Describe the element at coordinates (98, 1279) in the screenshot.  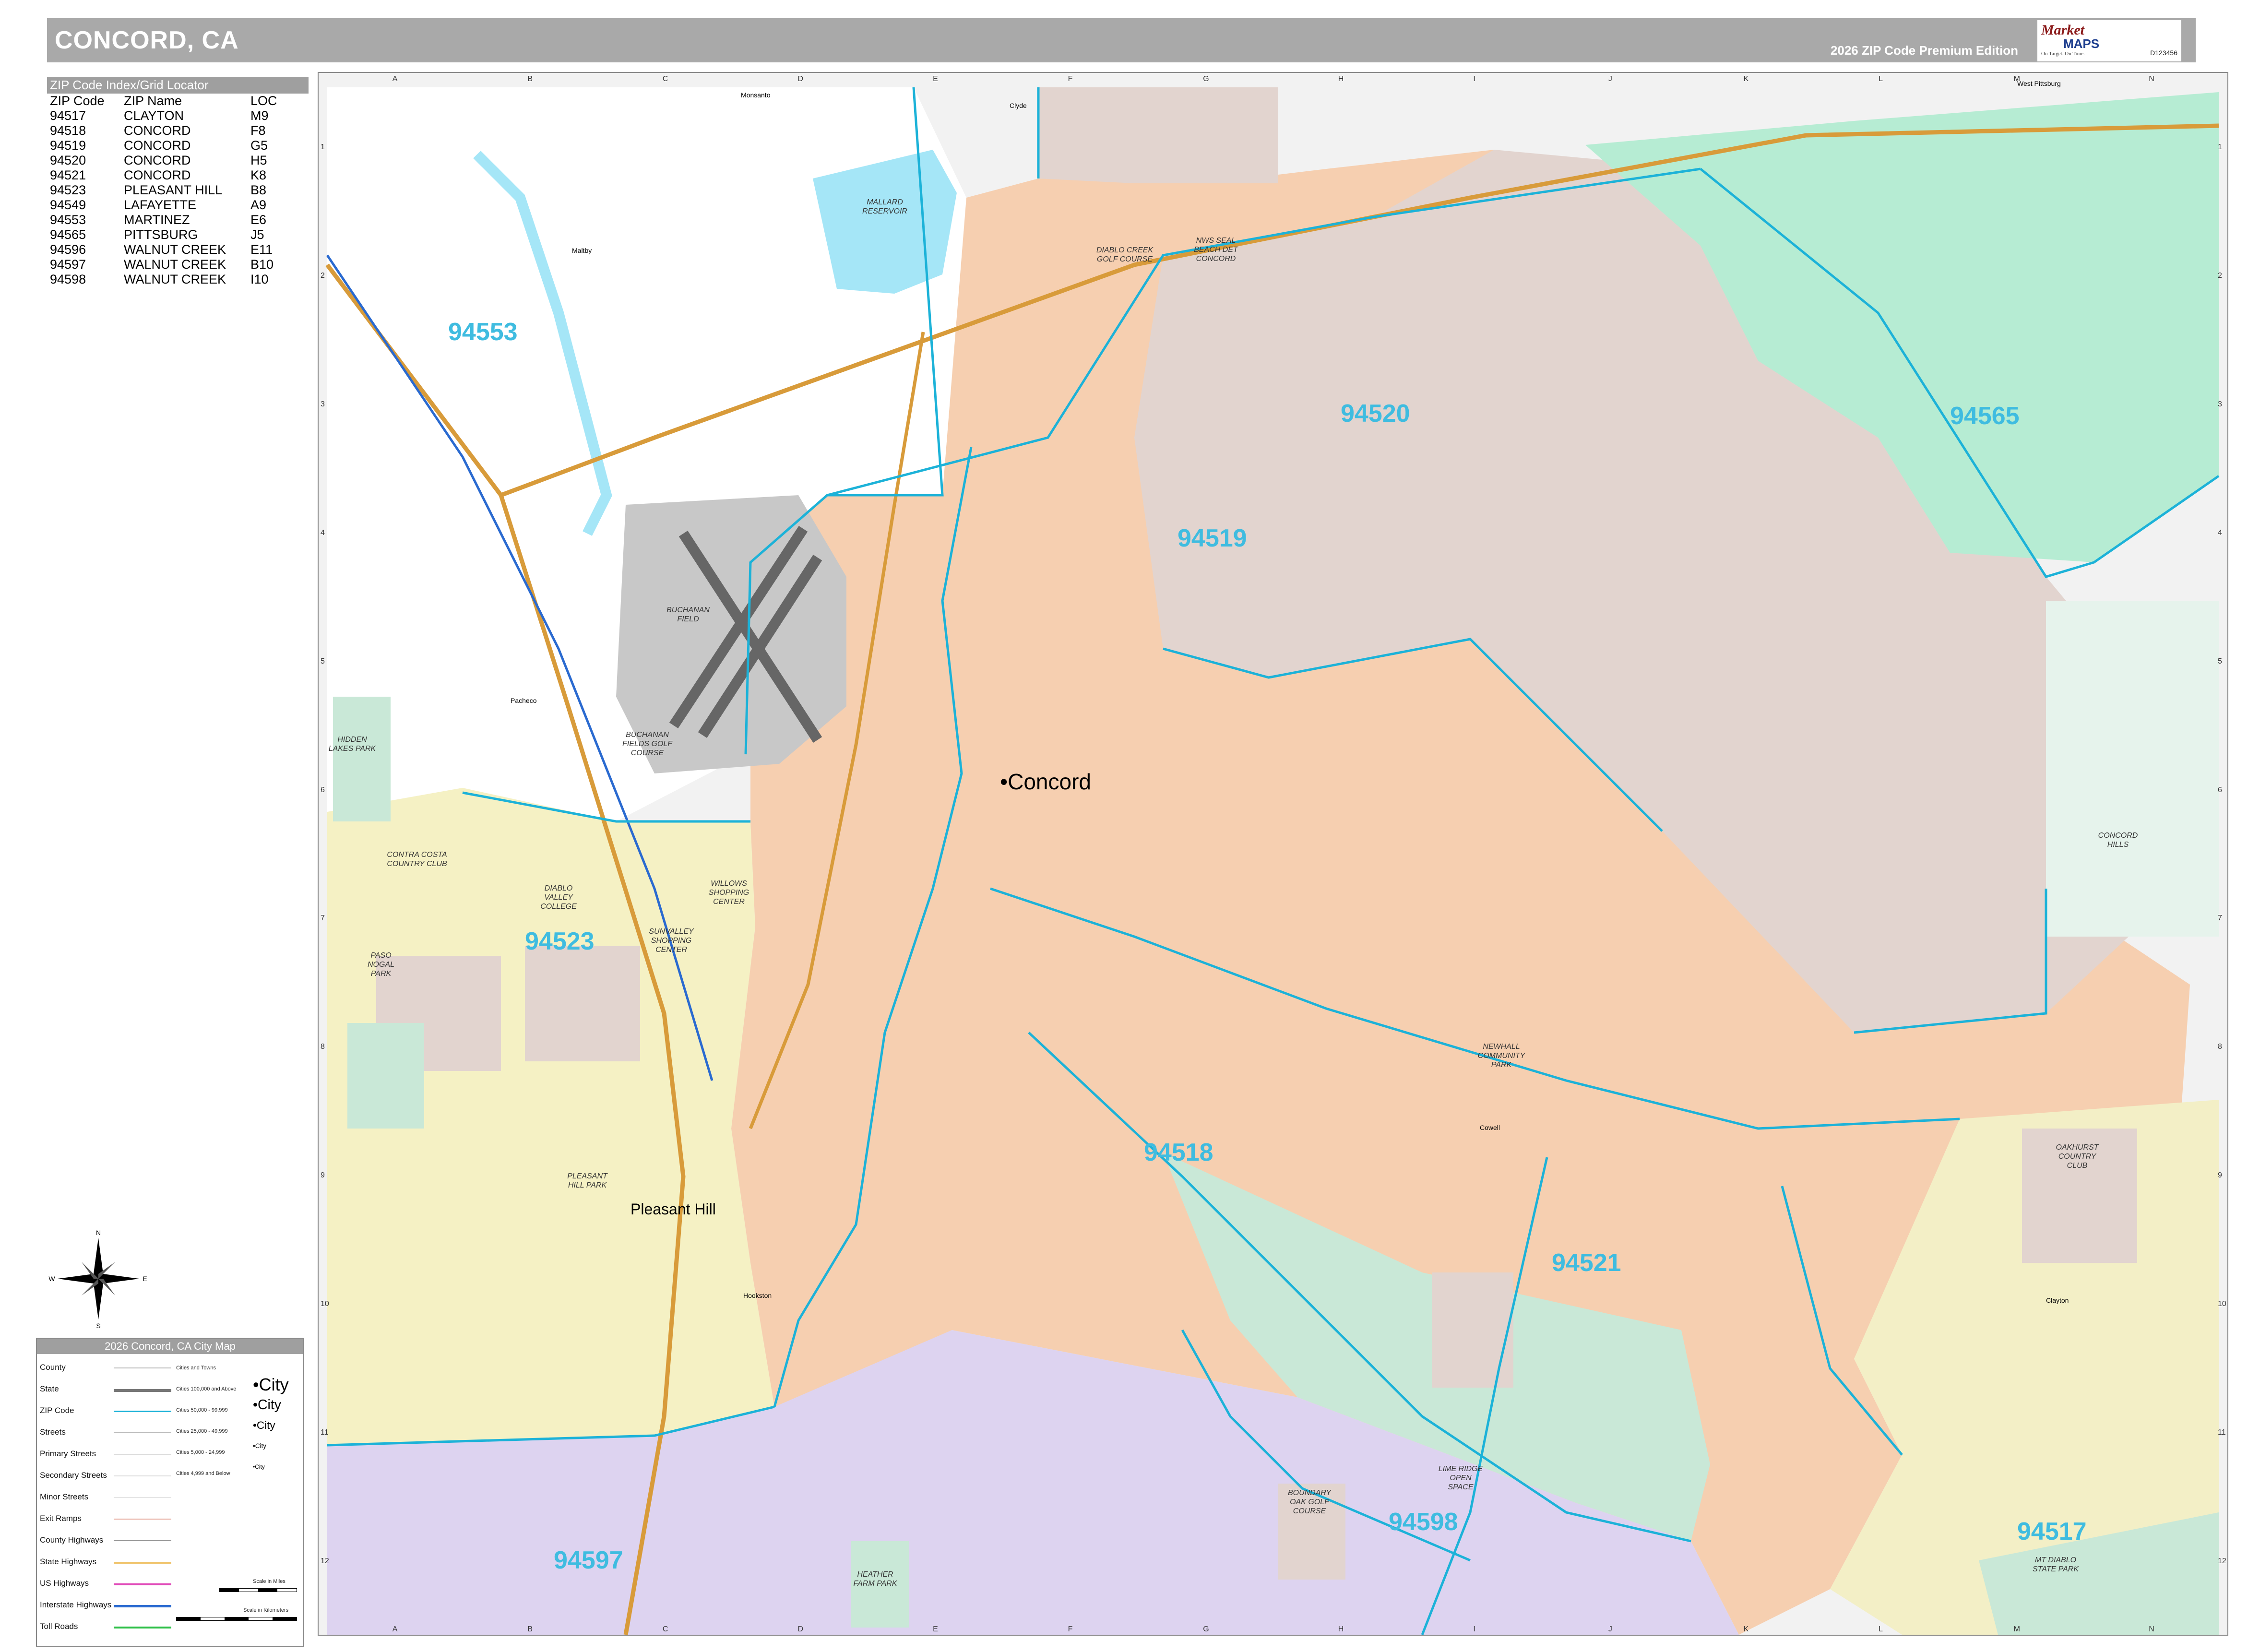
I see `compass-rose: N S W E` at that location.